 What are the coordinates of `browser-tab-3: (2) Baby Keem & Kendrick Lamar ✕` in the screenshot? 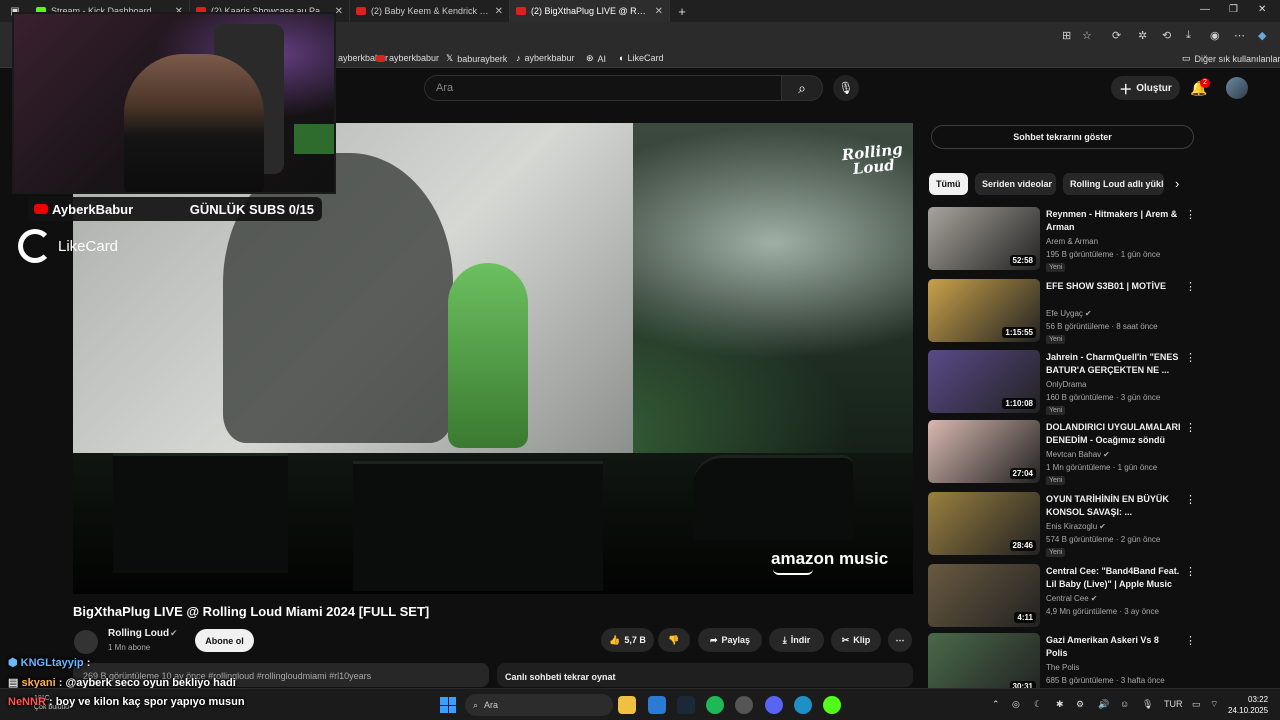 It's located at (430, 11).